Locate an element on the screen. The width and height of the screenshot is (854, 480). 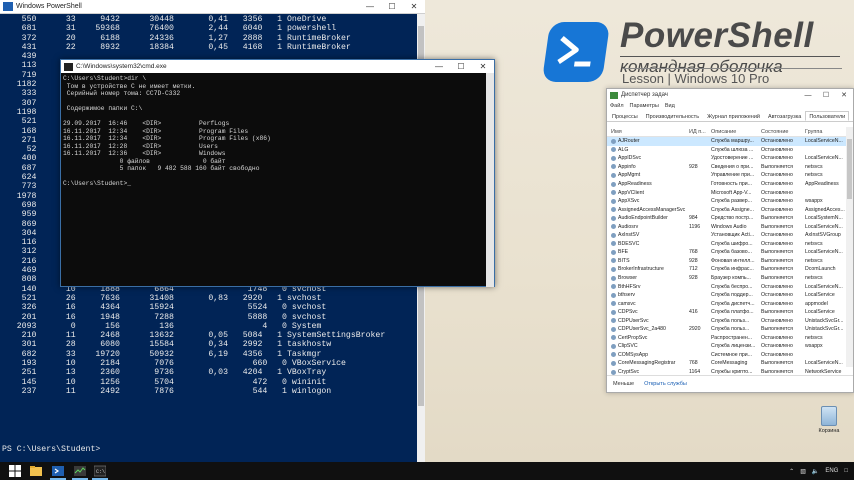
service-row: ALG Служба шлюза ... Остановлено is located at coordinates (727, 150).